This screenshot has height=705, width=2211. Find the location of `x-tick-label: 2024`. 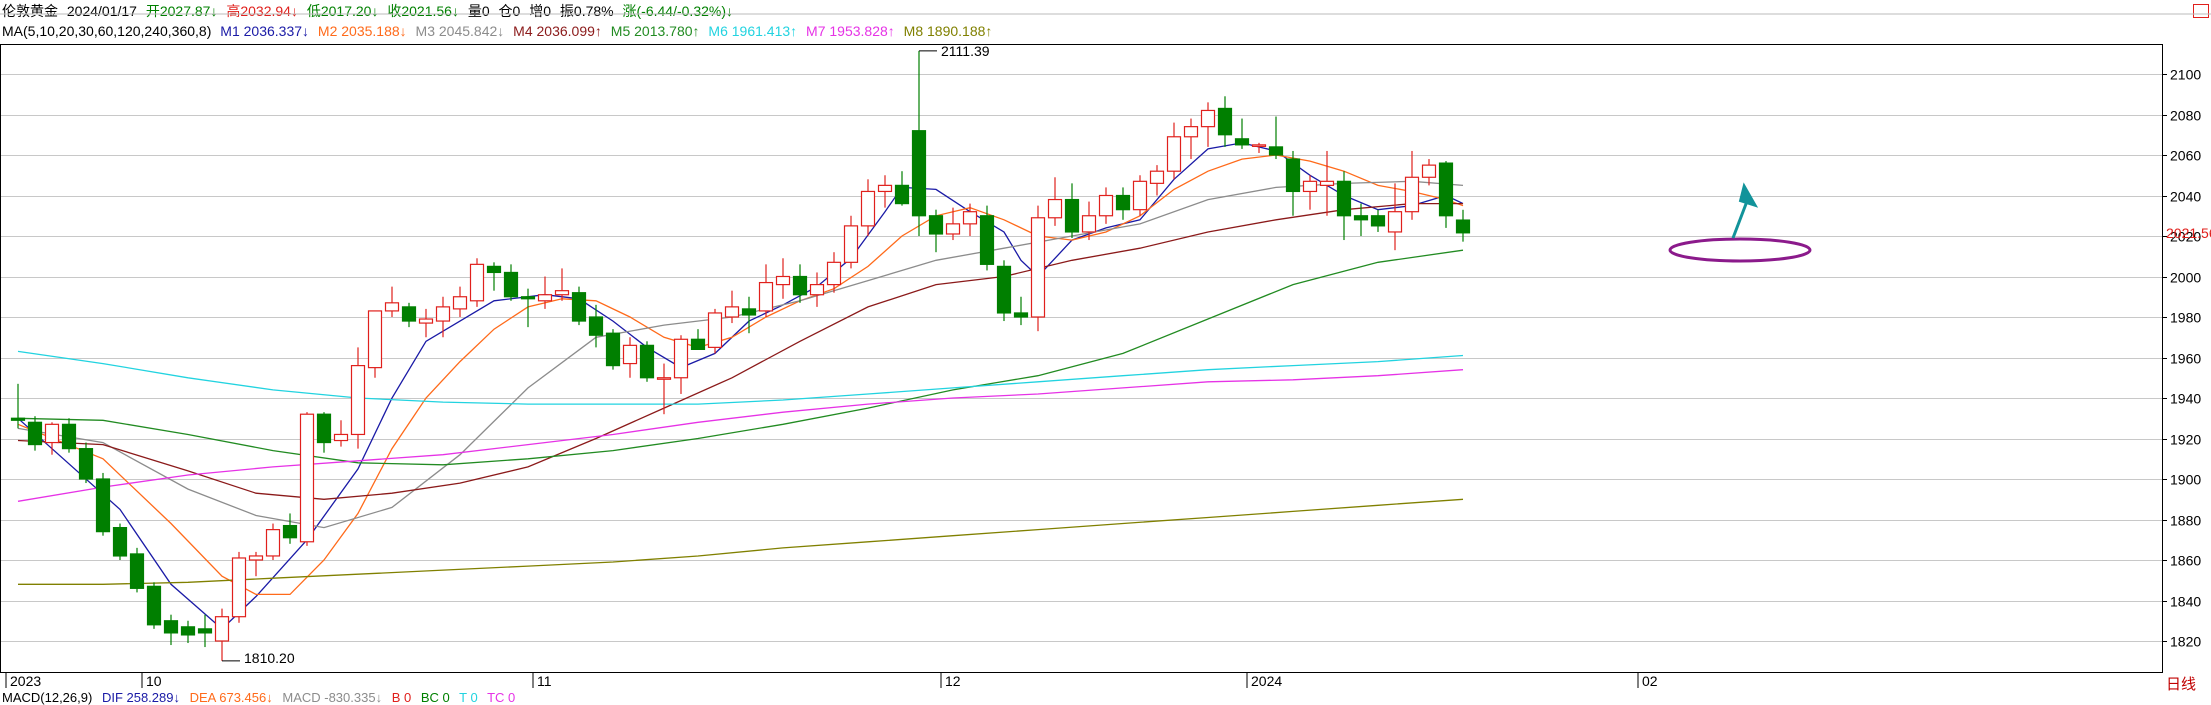

x-tick-label: 2024 is located at coordinates (1266, 681).